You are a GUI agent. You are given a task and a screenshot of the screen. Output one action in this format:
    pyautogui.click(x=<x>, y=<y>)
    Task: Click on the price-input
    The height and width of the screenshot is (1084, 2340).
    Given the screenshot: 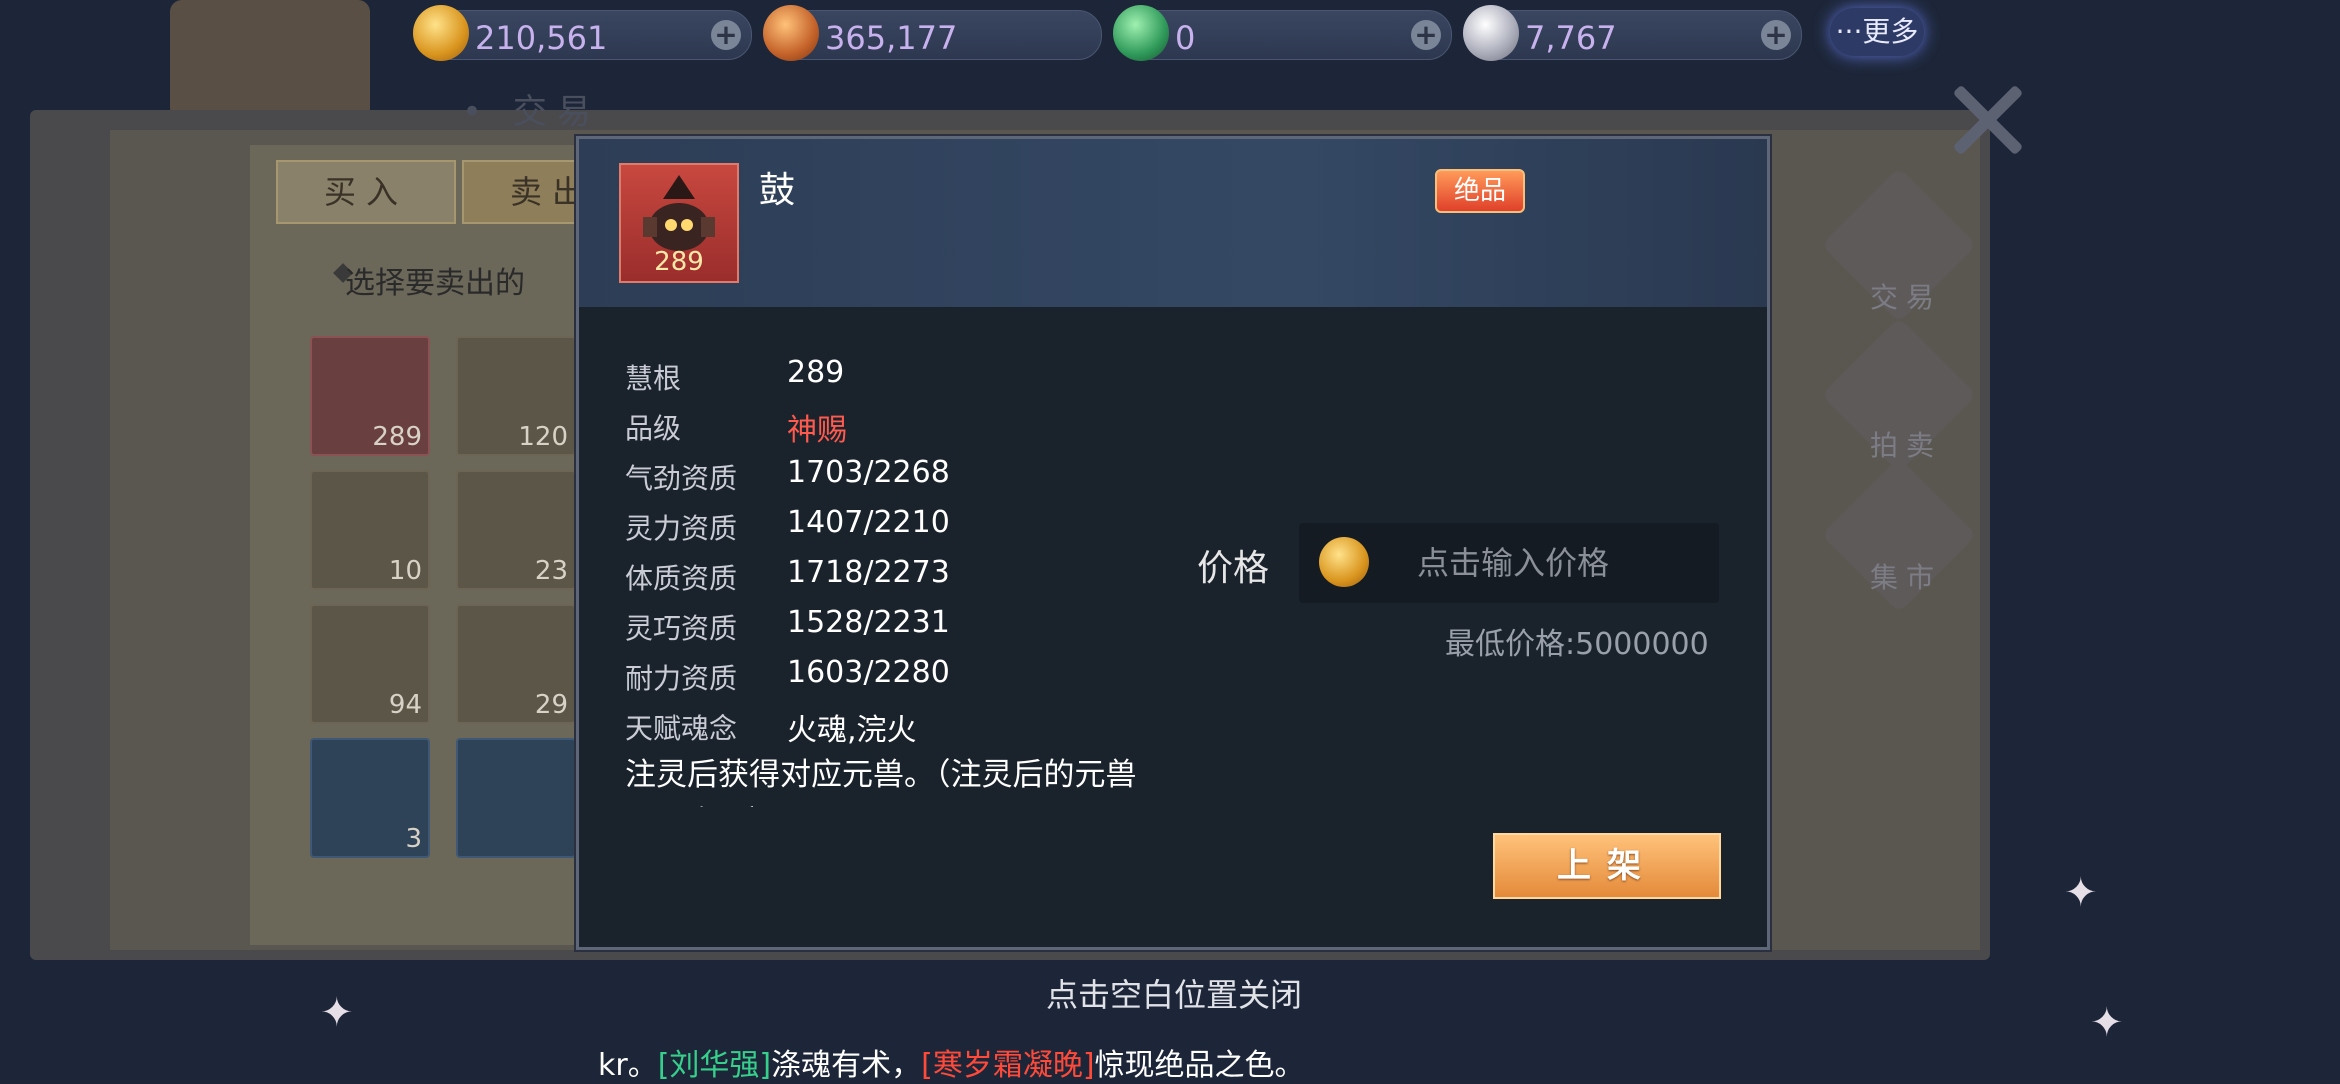 What is the action you would take?
    pyautogui.click(x=1562, y=563)
    